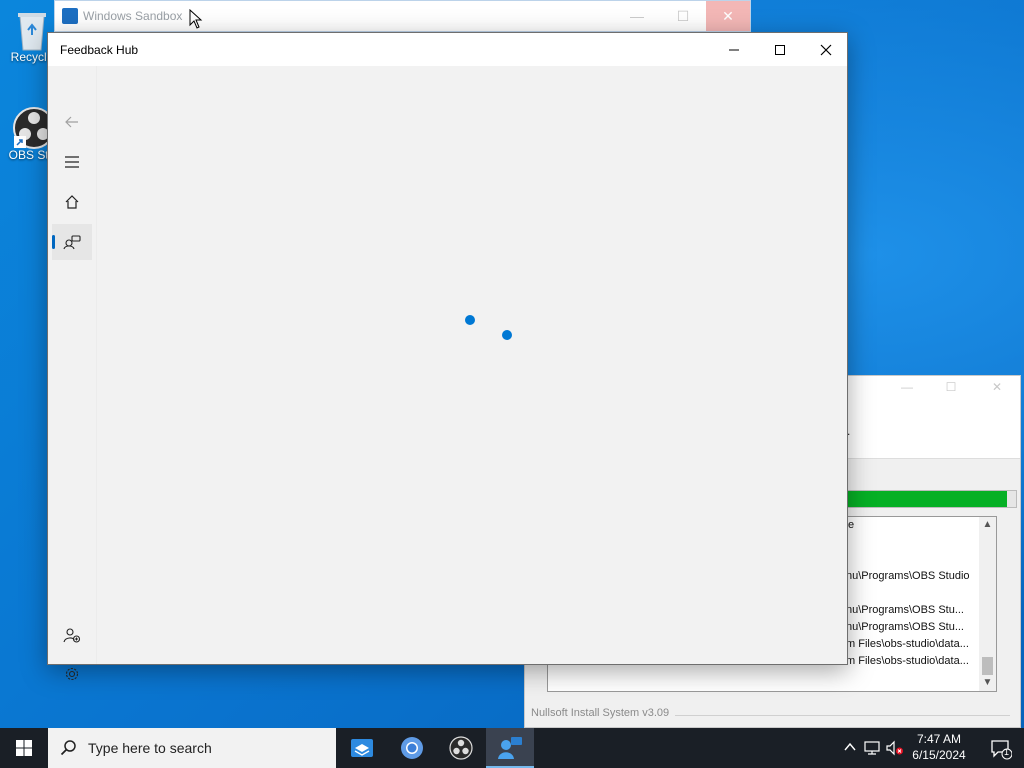 Image resolution: width=1024 pixels, height=768 pixels. Describe the element at coordinates (987, 666) in the screenshot. I see `scrollbar-thumb` at that location.